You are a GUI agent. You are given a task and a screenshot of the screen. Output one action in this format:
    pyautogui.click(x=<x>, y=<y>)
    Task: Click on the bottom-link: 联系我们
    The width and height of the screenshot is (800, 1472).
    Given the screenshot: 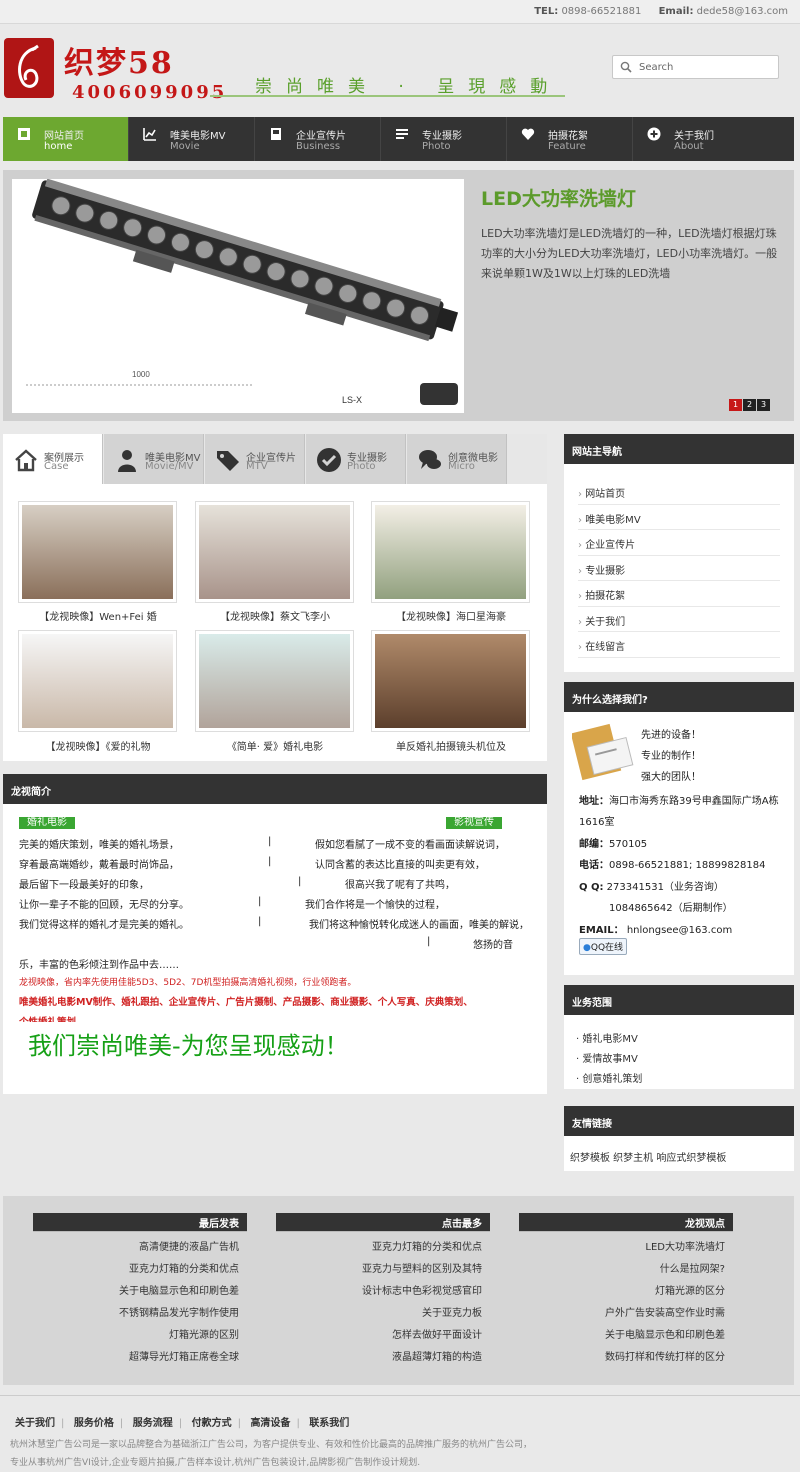 What is the action you would take?
    pyautogui.click(x=329, y=1423)
    